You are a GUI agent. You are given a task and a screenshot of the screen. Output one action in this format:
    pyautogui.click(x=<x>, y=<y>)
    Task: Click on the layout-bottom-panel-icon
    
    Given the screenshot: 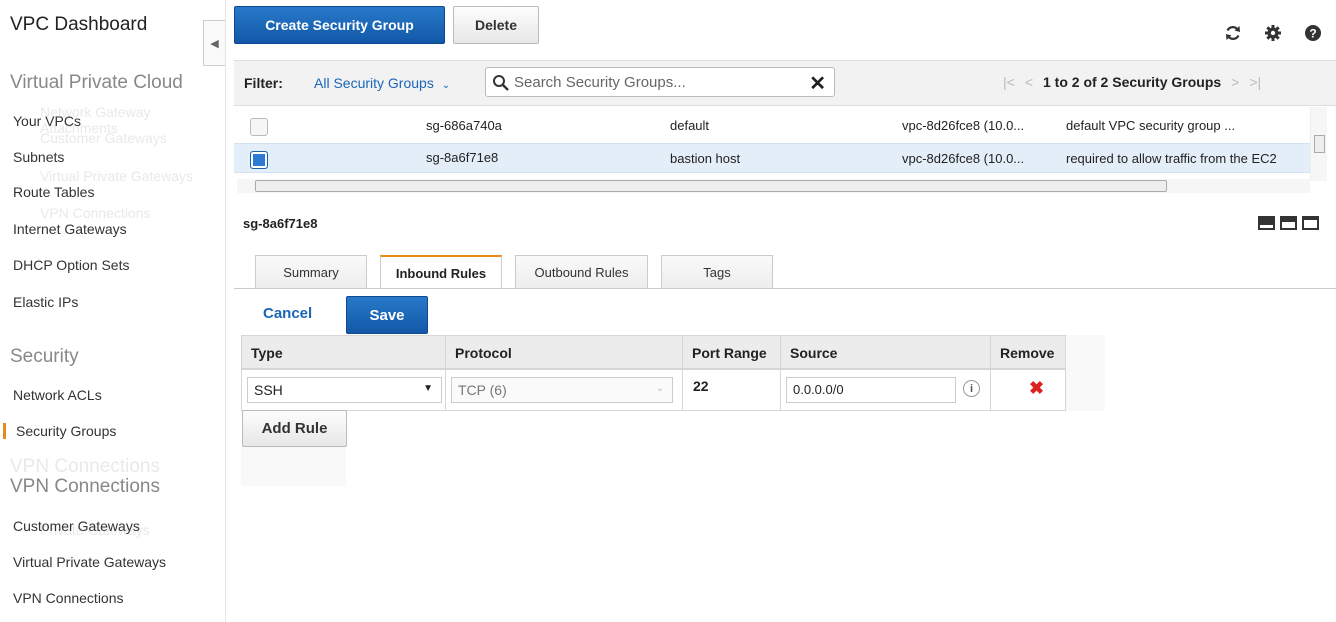 What is the action you would take?
    pyautogui.click(x=1266, y=223)
    